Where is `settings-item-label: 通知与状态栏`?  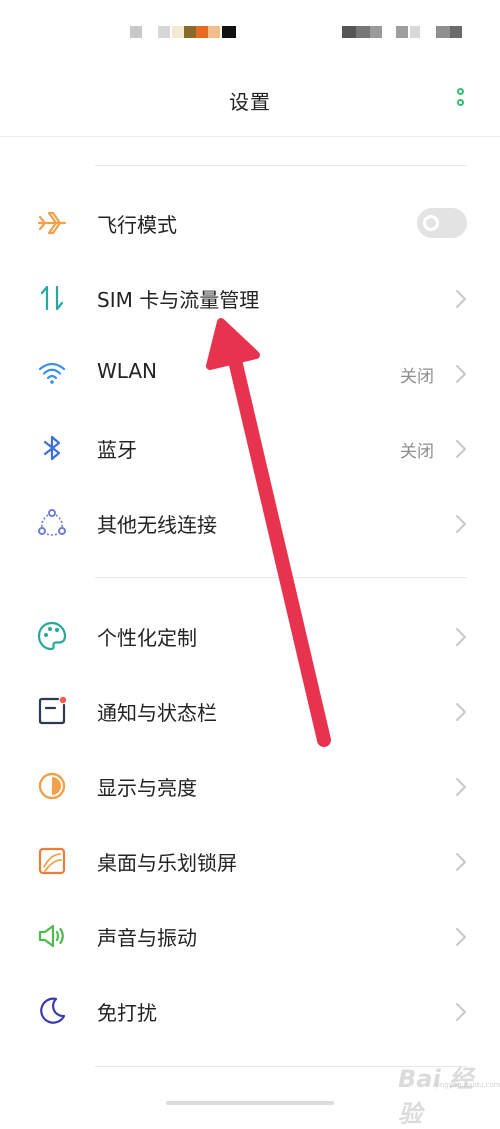 settings-item-label: 通知与状态栏 is located at coordinates (157, 713).